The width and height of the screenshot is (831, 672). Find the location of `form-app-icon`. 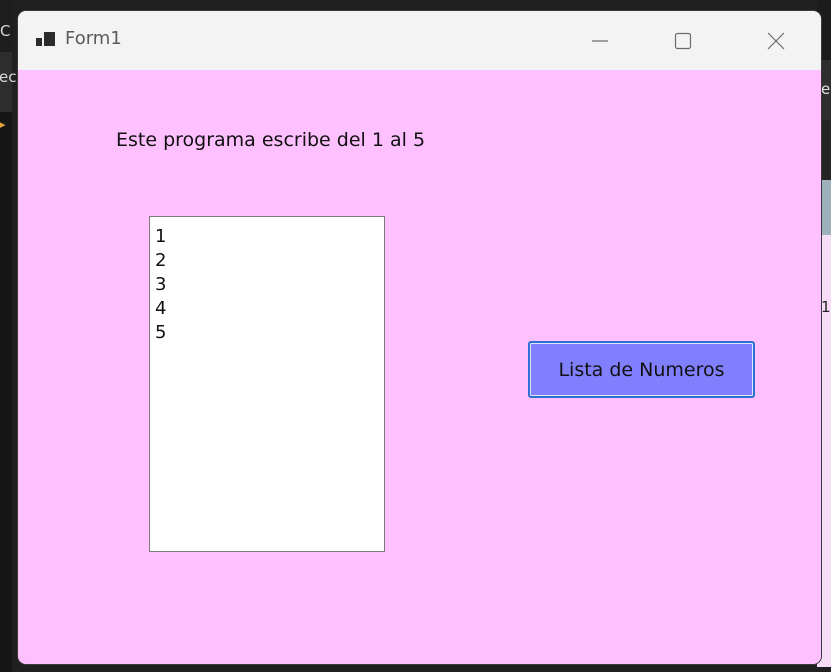

form-app-icon is located at coordinates (46, 40).